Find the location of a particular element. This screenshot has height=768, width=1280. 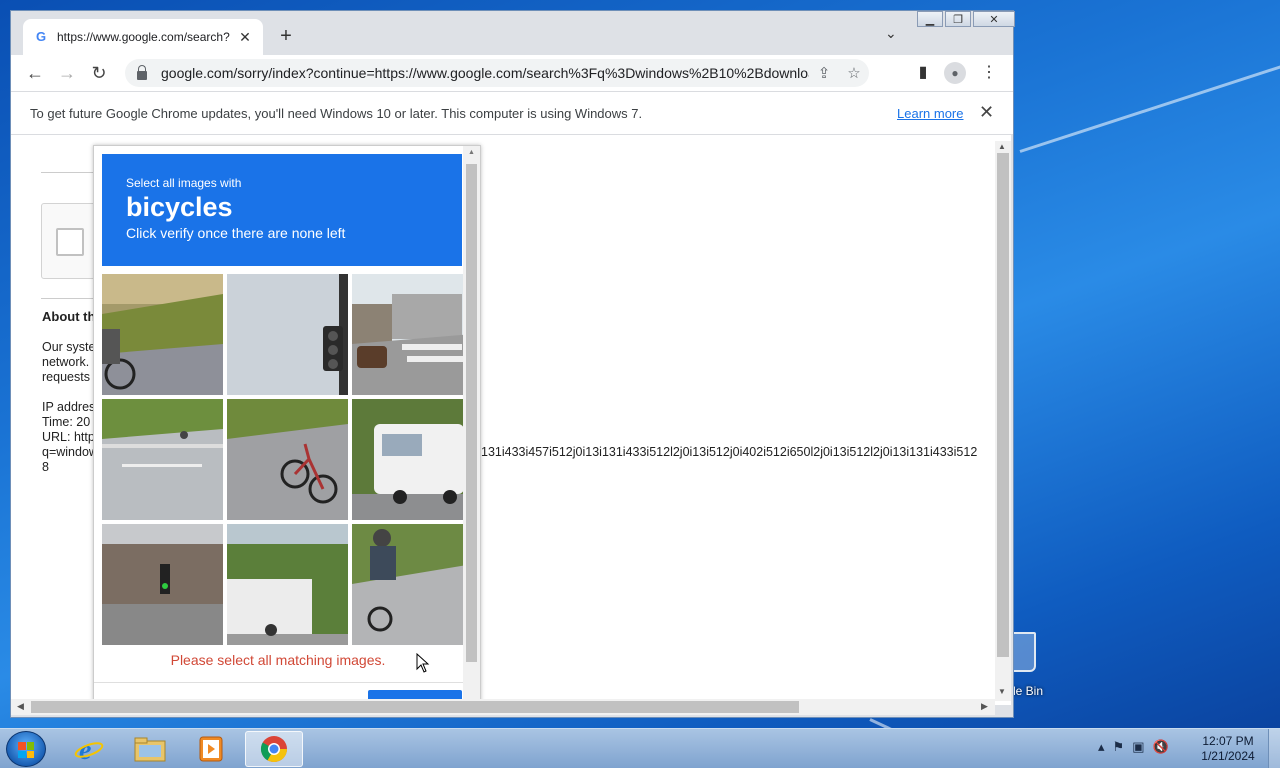

show-desktop-button is located at coordinates (1274, 748).